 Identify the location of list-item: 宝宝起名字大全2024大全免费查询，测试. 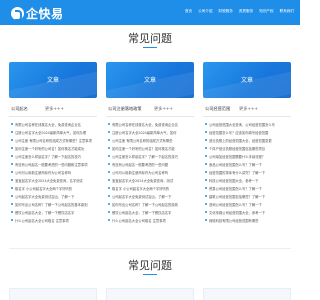
(150, 180).